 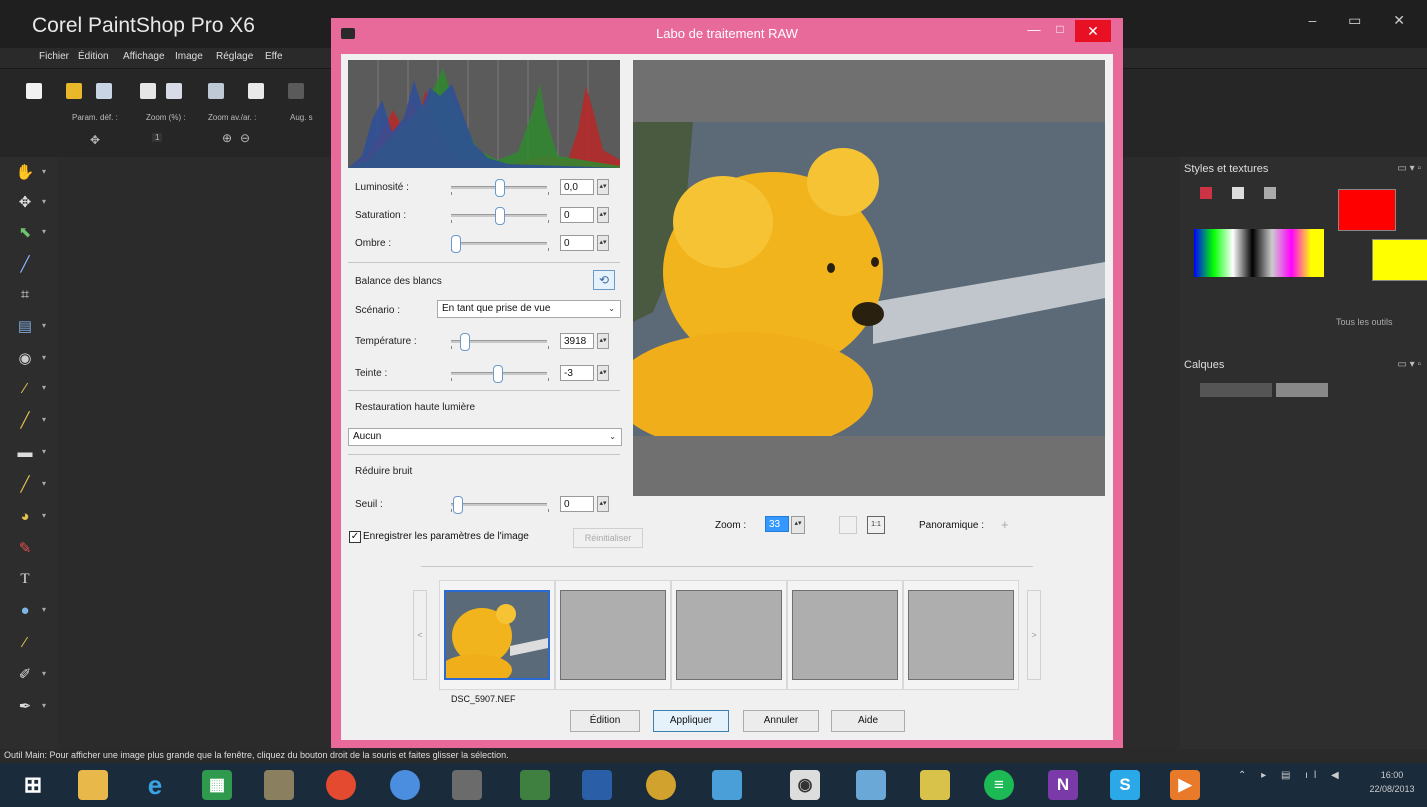 I want to click on gradient-icon, so click(x=1238, y=193).